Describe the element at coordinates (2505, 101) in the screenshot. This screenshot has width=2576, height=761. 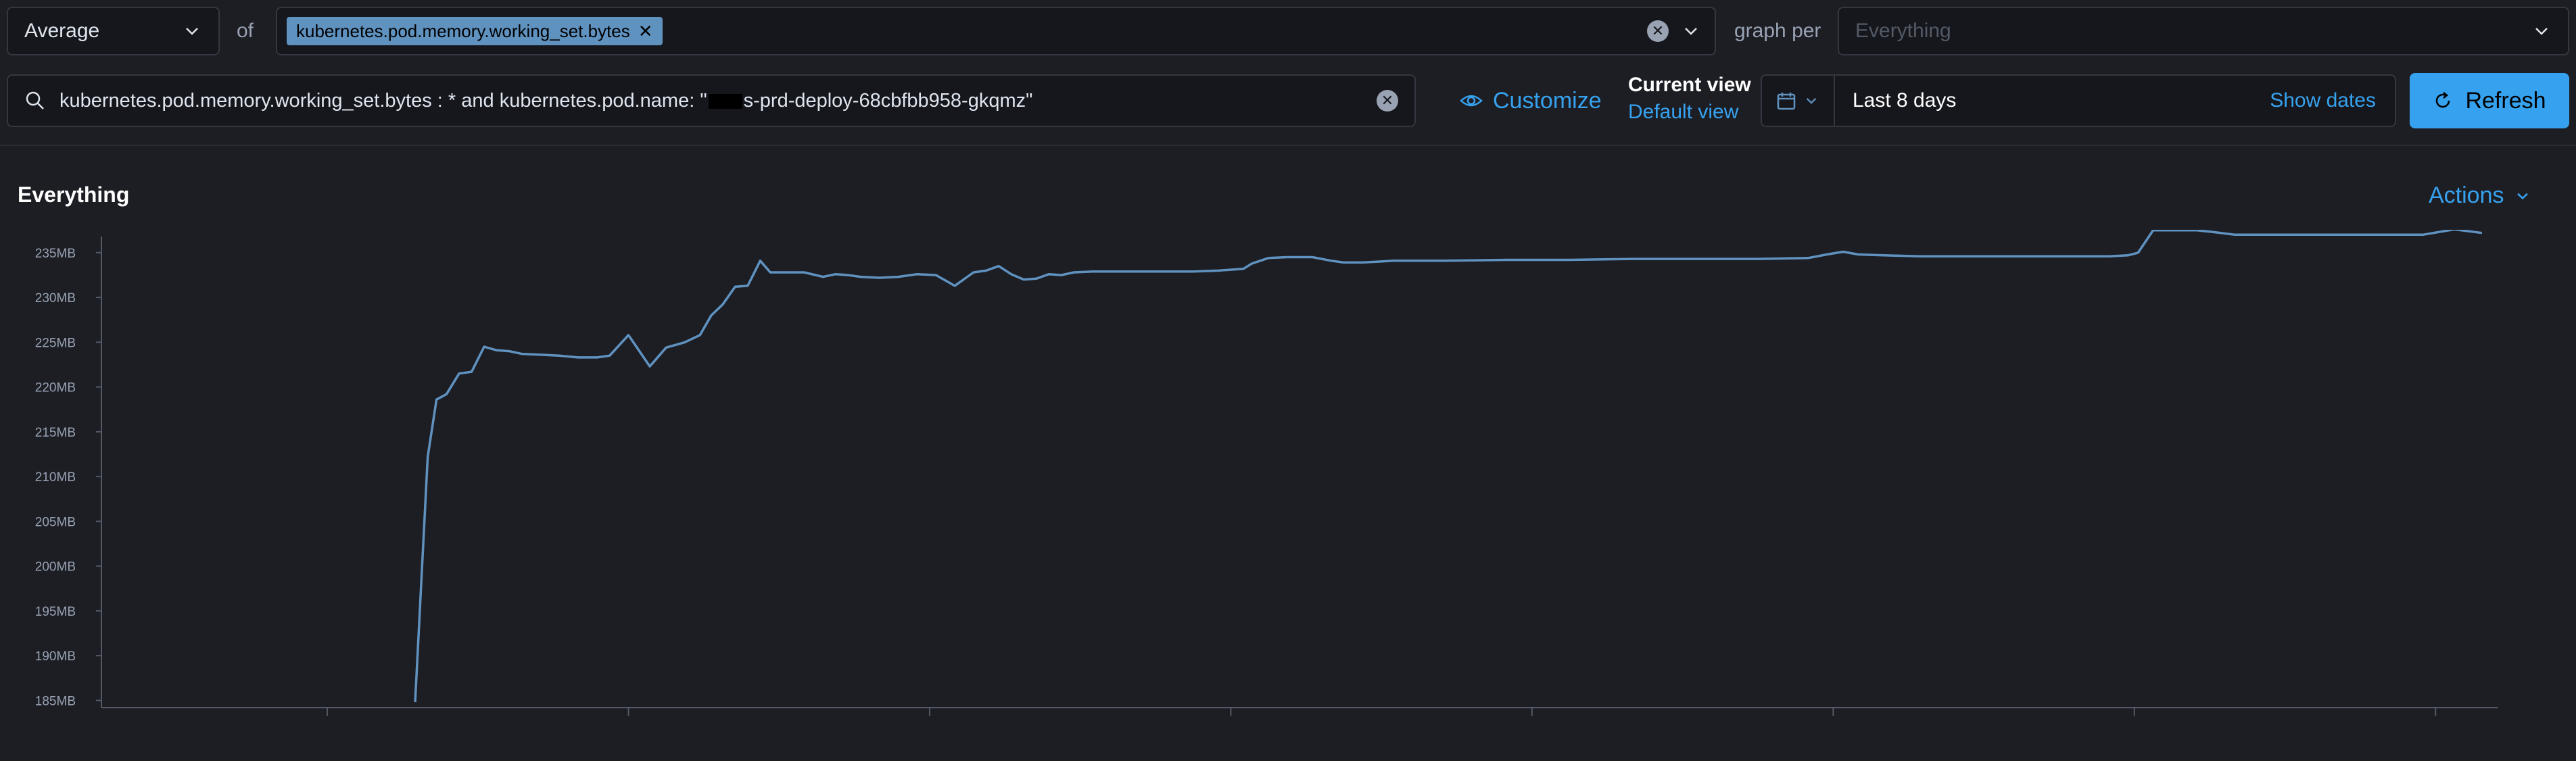
I see `refresh-label: Refresh` at that location.